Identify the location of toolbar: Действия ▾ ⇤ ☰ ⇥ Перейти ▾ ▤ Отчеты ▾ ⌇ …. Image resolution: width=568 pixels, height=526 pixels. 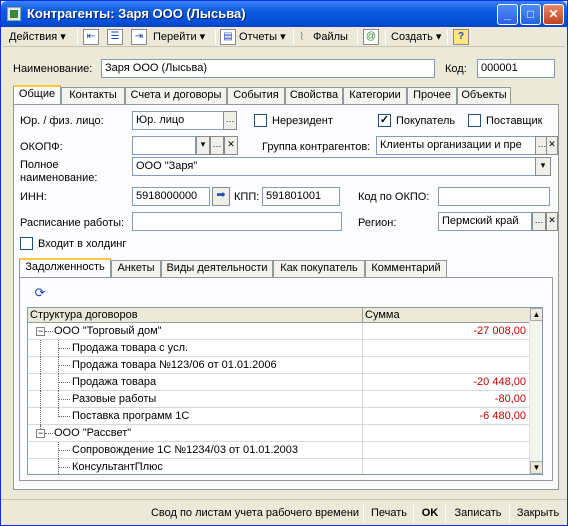
(284, 37).